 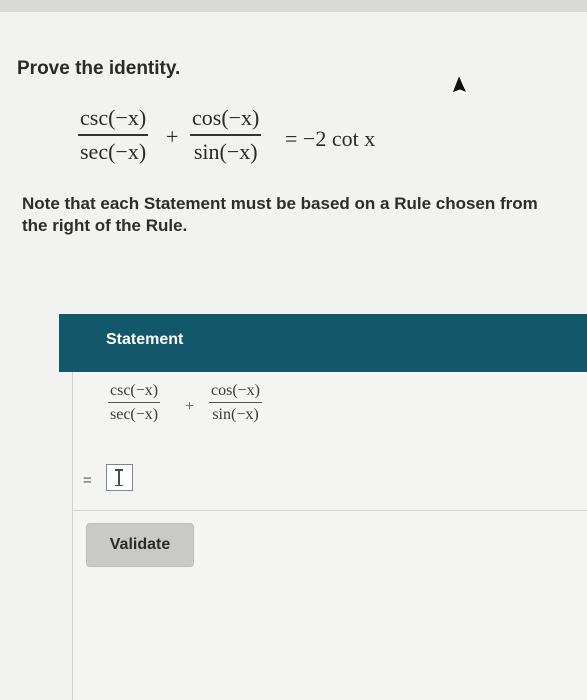 I want to click on identity-term1: csc(−x) sec(−x), so click(x=113, y=135).